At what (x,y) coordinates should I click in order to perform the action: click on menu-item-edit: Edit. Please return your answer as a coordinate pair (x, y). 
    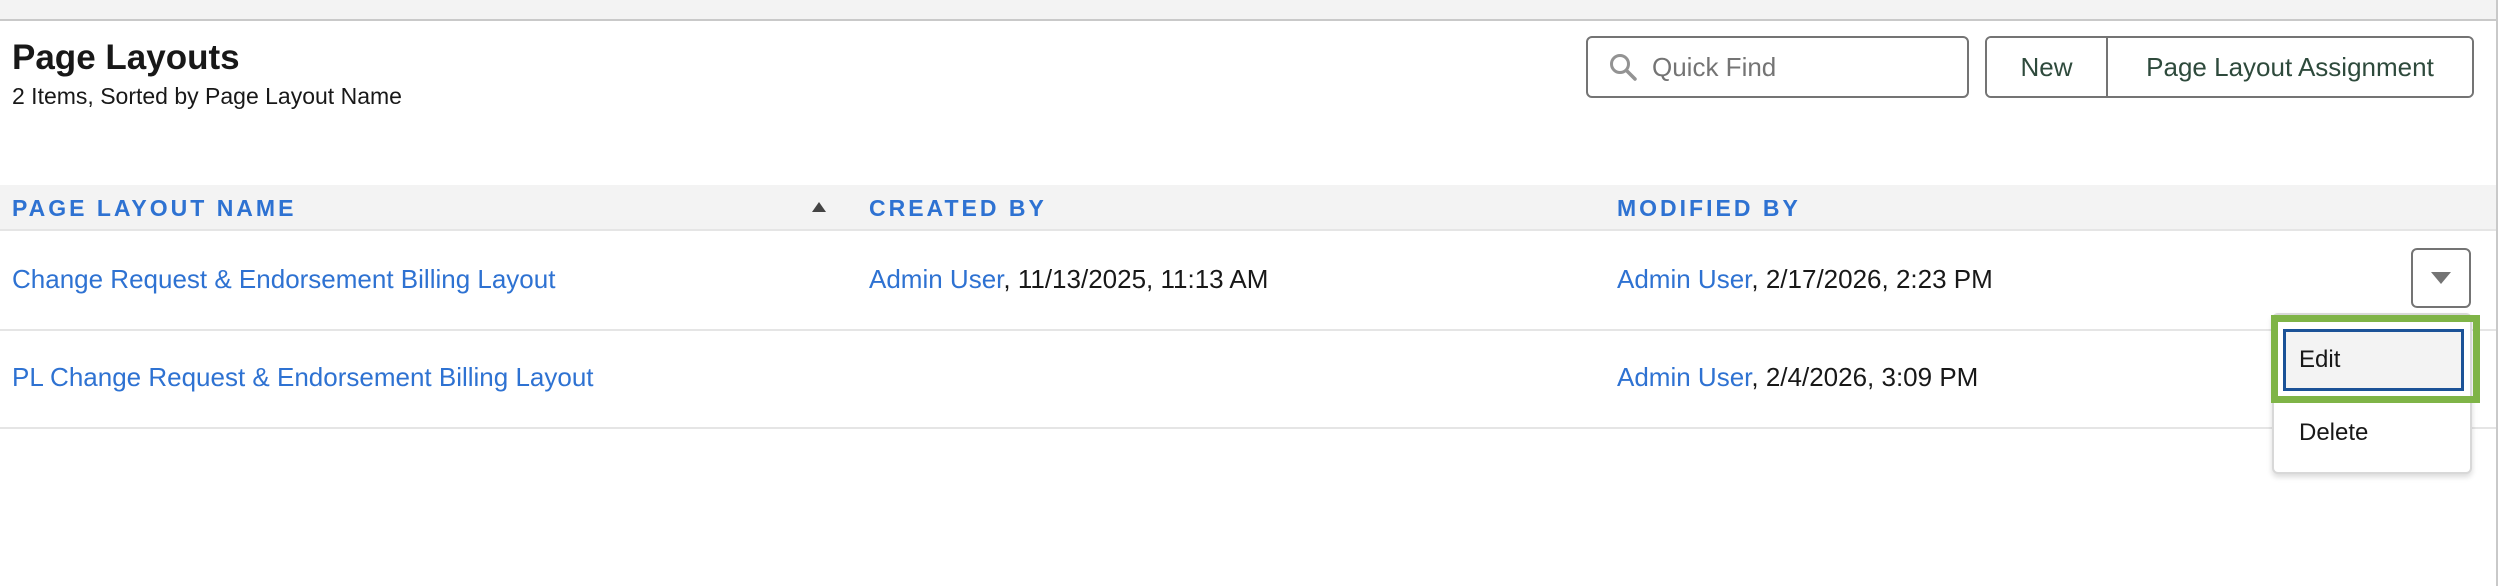
    Looking at the image, I should click on (2373, 360).